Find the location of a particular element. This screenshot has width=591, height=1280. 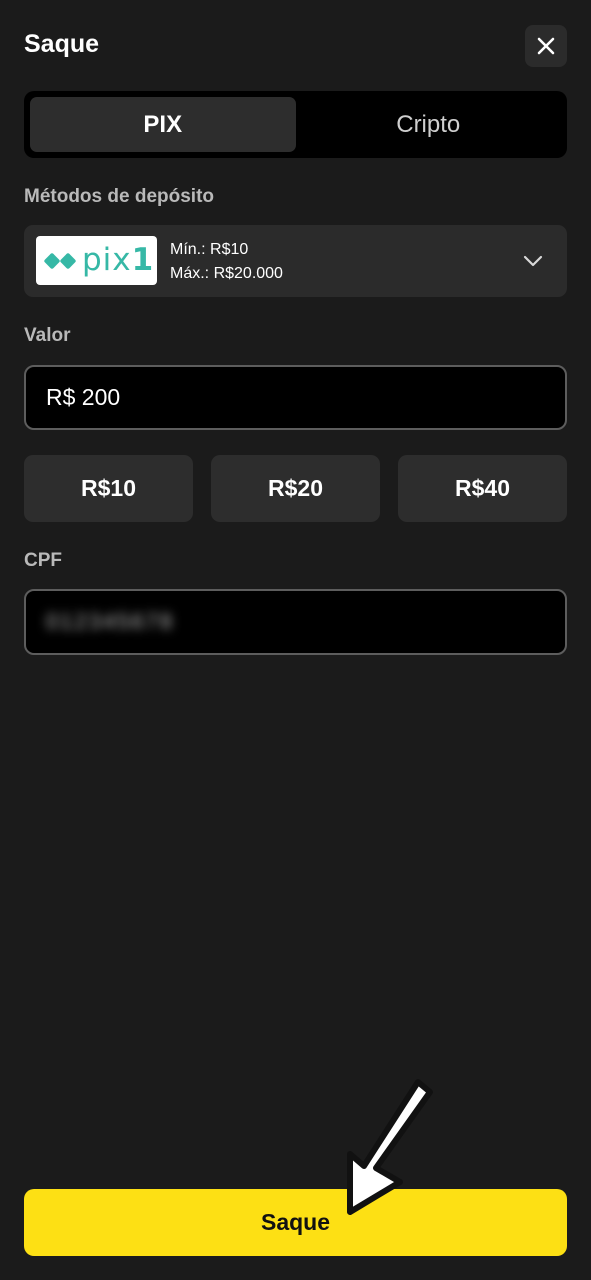

tab-pix: PIX is located at coordinates (163, 124).